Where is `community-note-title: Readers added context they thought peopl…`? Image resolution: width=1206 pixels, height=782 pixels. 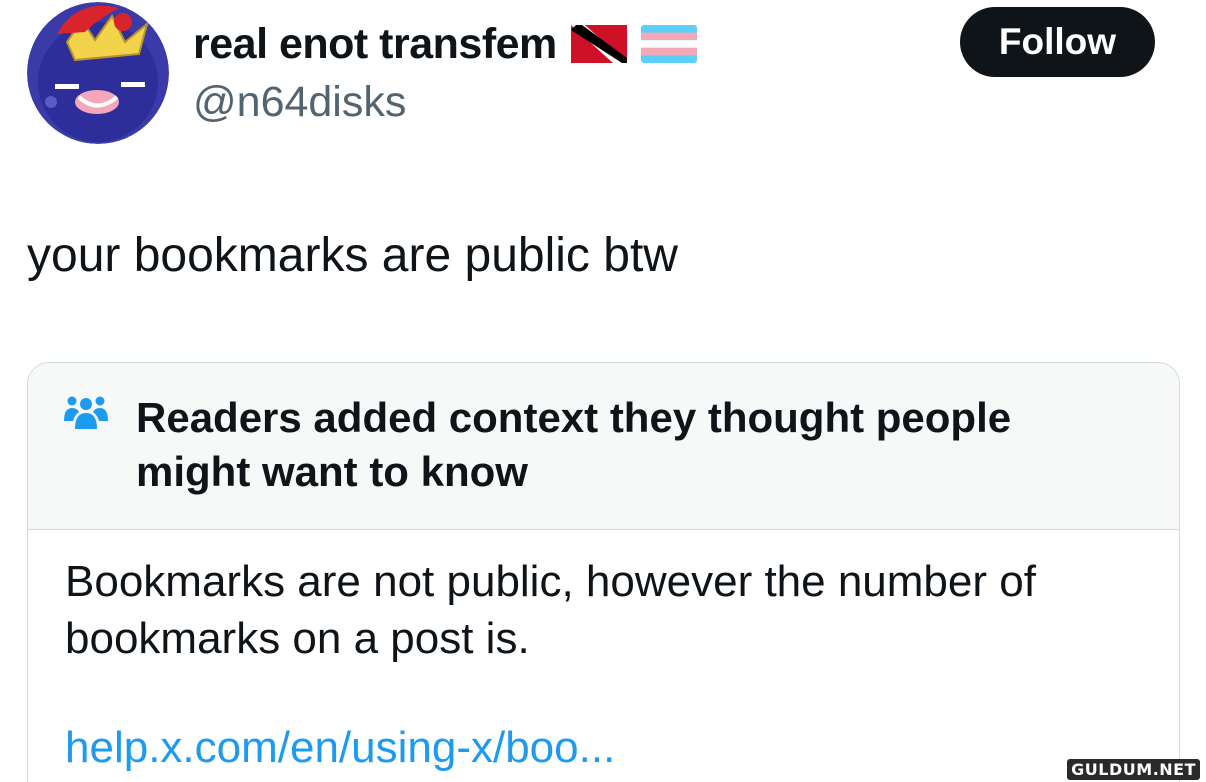 community-note-title: Readers added context they thought peopl… is located at coordinates (574, 444).